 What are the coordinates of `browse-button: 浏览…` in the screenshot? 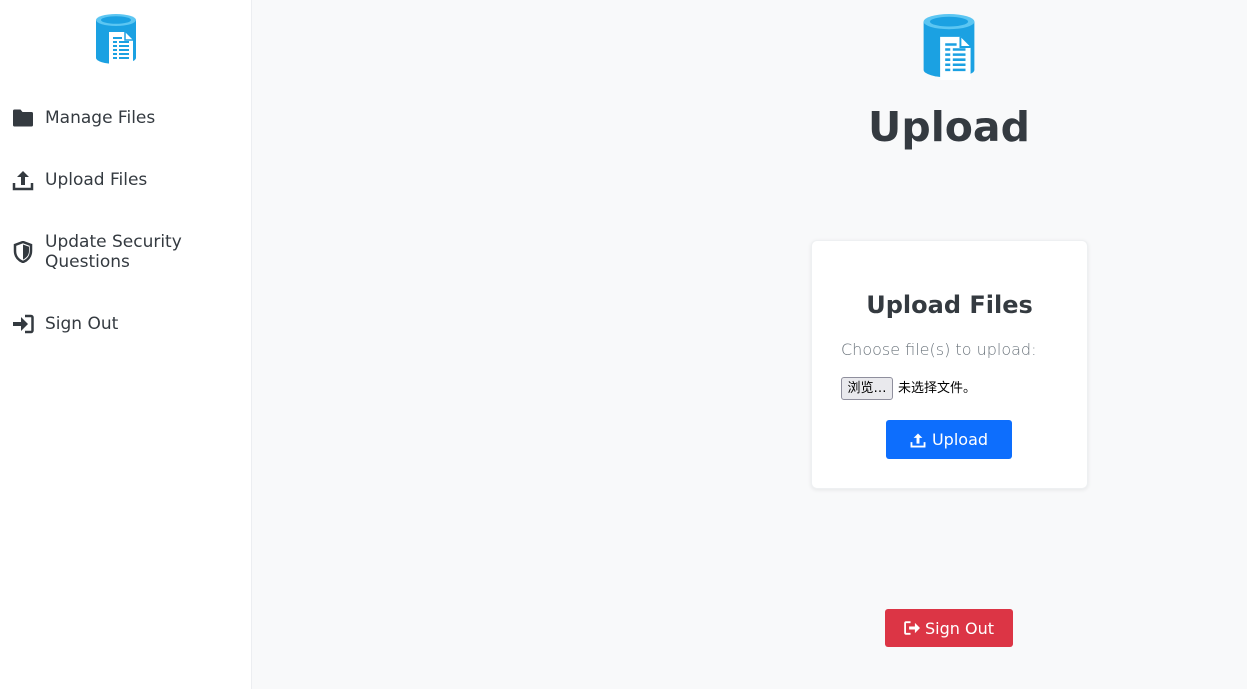 It's located at (867, 388).